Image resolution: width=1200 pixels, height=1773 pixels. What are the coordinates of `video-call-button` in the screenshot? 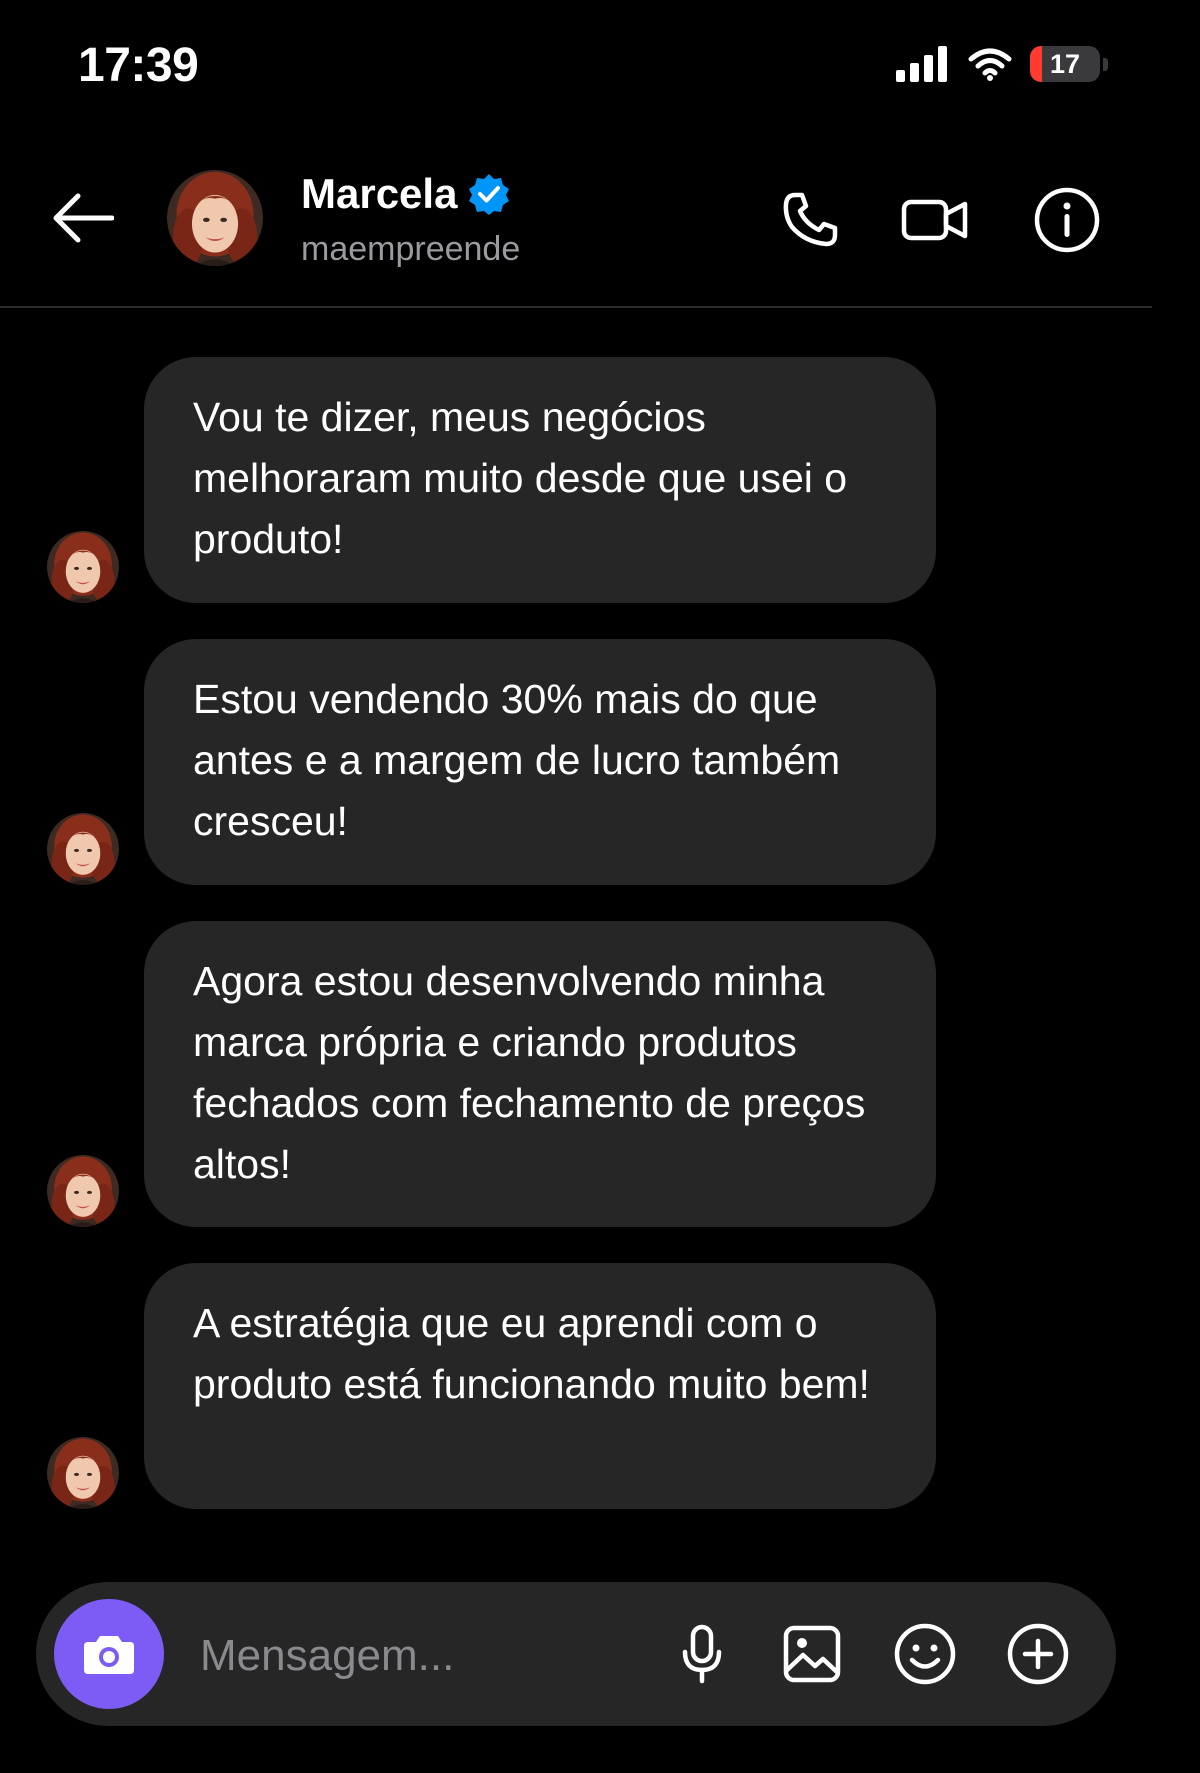 It's located at (935, 220).